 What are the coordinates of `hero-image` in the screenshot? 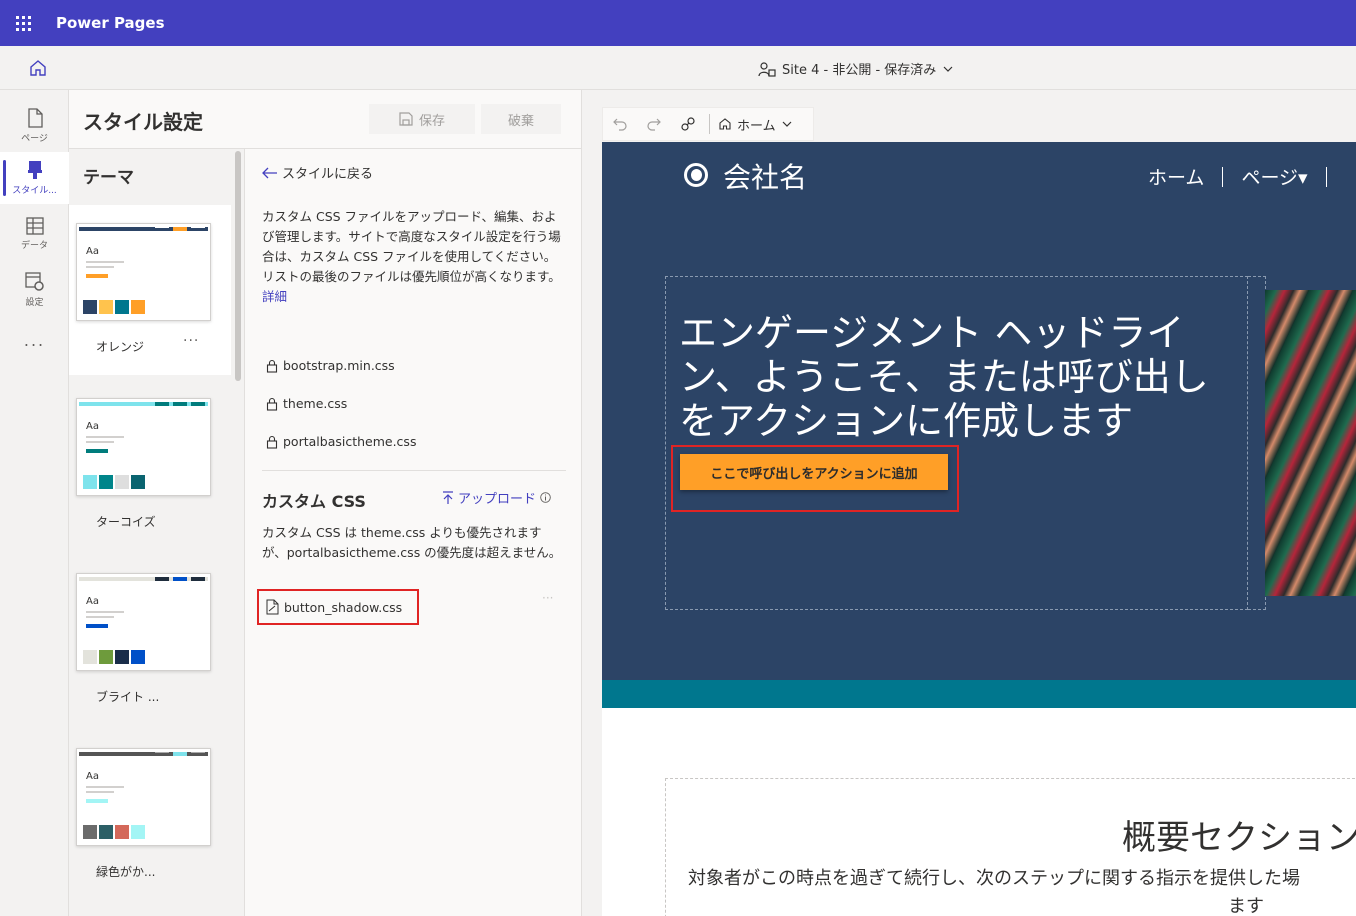 It's located at (1310, 443).